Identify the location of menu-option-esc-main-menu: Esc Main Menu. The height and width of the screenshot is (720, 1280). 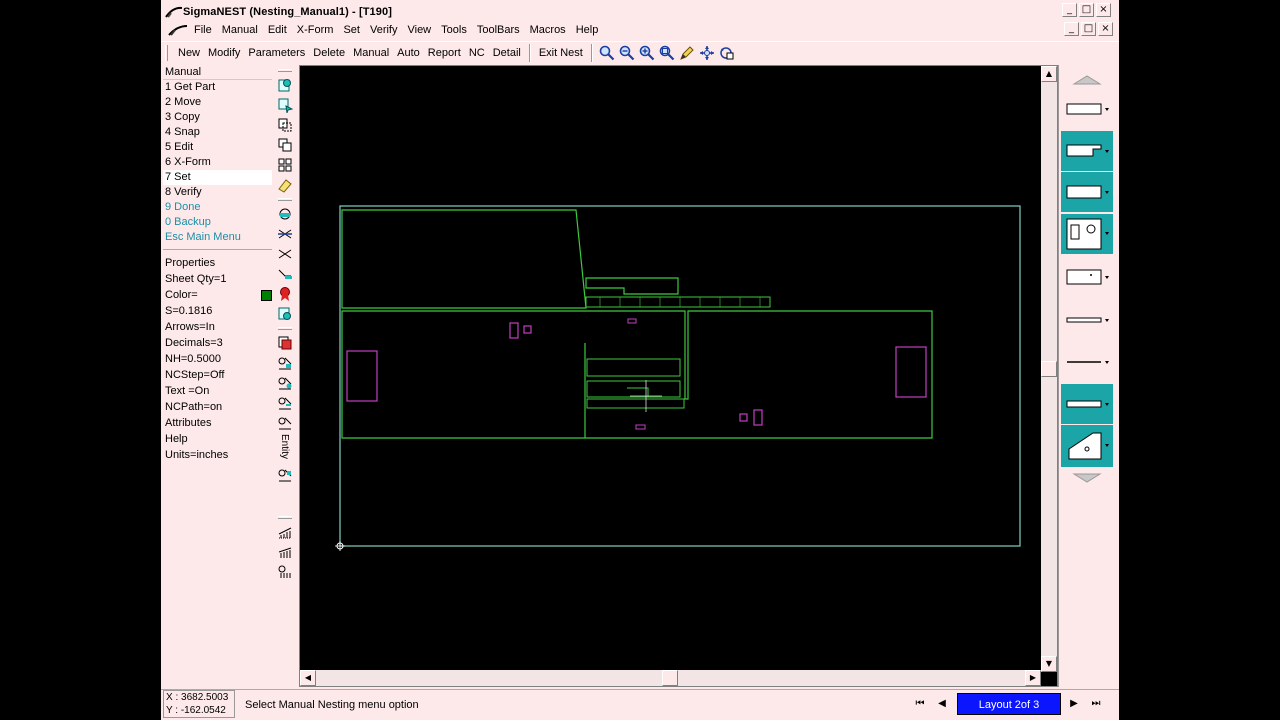
(217, 237).